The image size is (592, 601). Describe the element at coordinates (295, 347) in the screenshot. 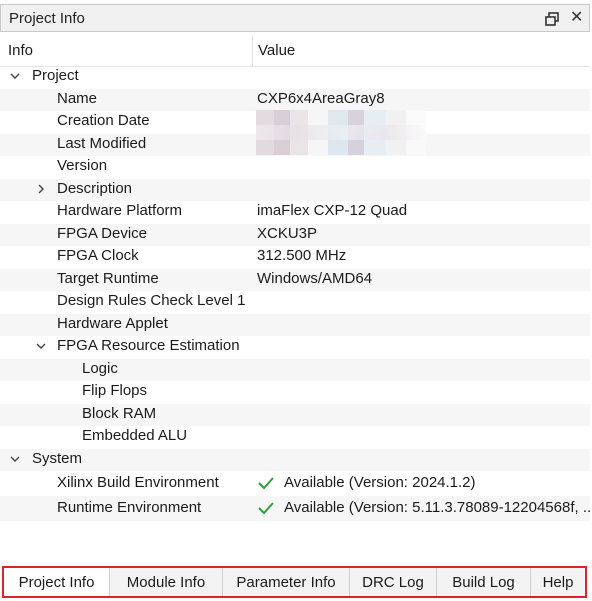

I see `tree-row-fpga-resource-estimation: FPGA Resource Estimation` at that location.